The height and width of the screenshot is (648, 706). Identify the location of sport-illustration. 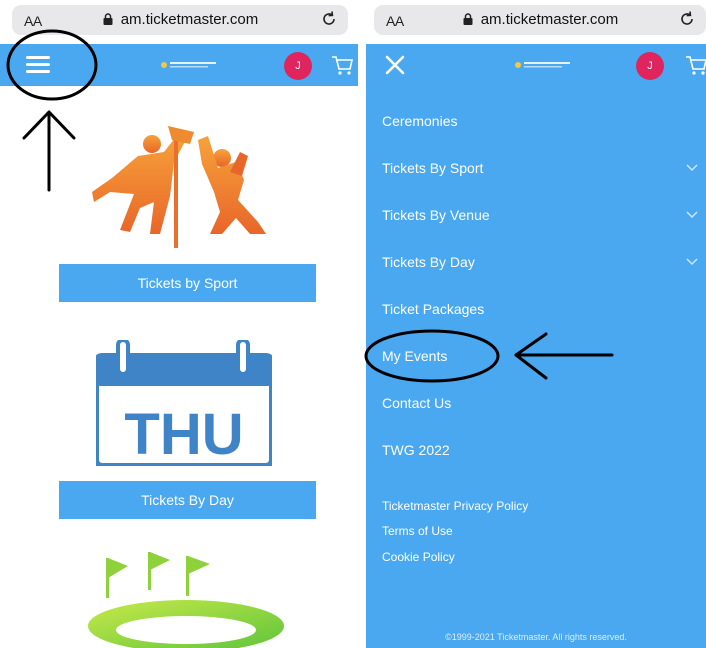
(179, 187).